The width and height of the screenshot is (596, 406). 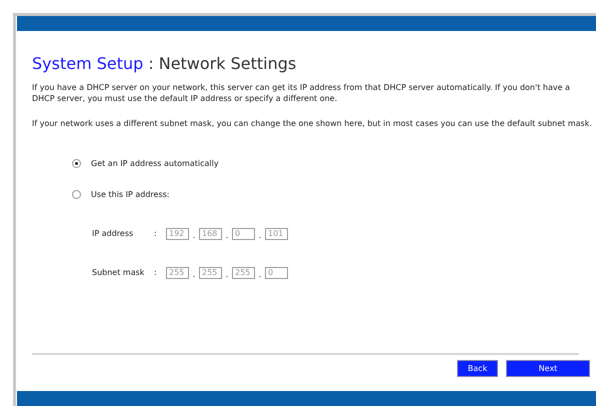 I want to click on radio-label: Get an IP address automatically, so click(x=155, y=163).